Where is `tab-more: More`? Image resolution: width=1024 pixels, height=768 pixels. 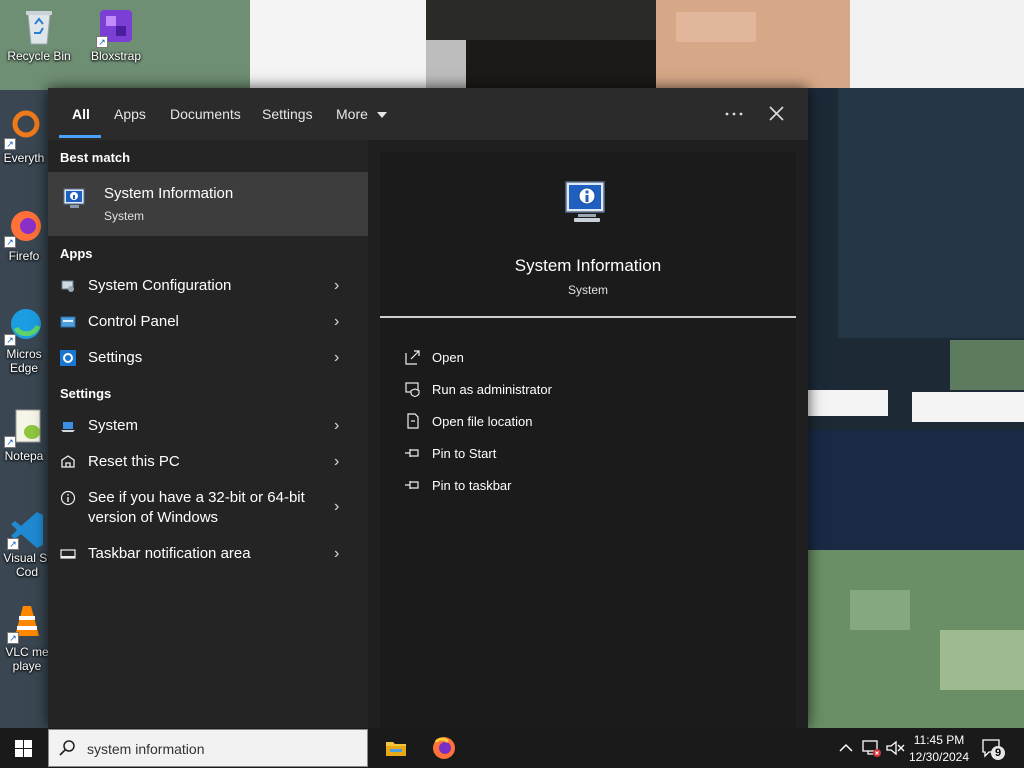 tab-more: More is located at coordinates (361, 114).